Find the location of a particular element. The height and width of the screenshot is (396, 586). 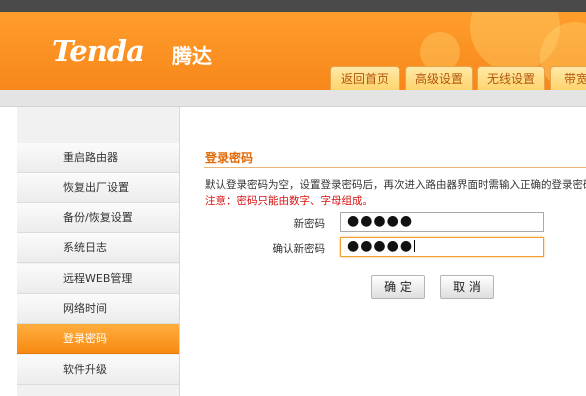

page-title: 登录密码 is located at coordinates (229, 158).